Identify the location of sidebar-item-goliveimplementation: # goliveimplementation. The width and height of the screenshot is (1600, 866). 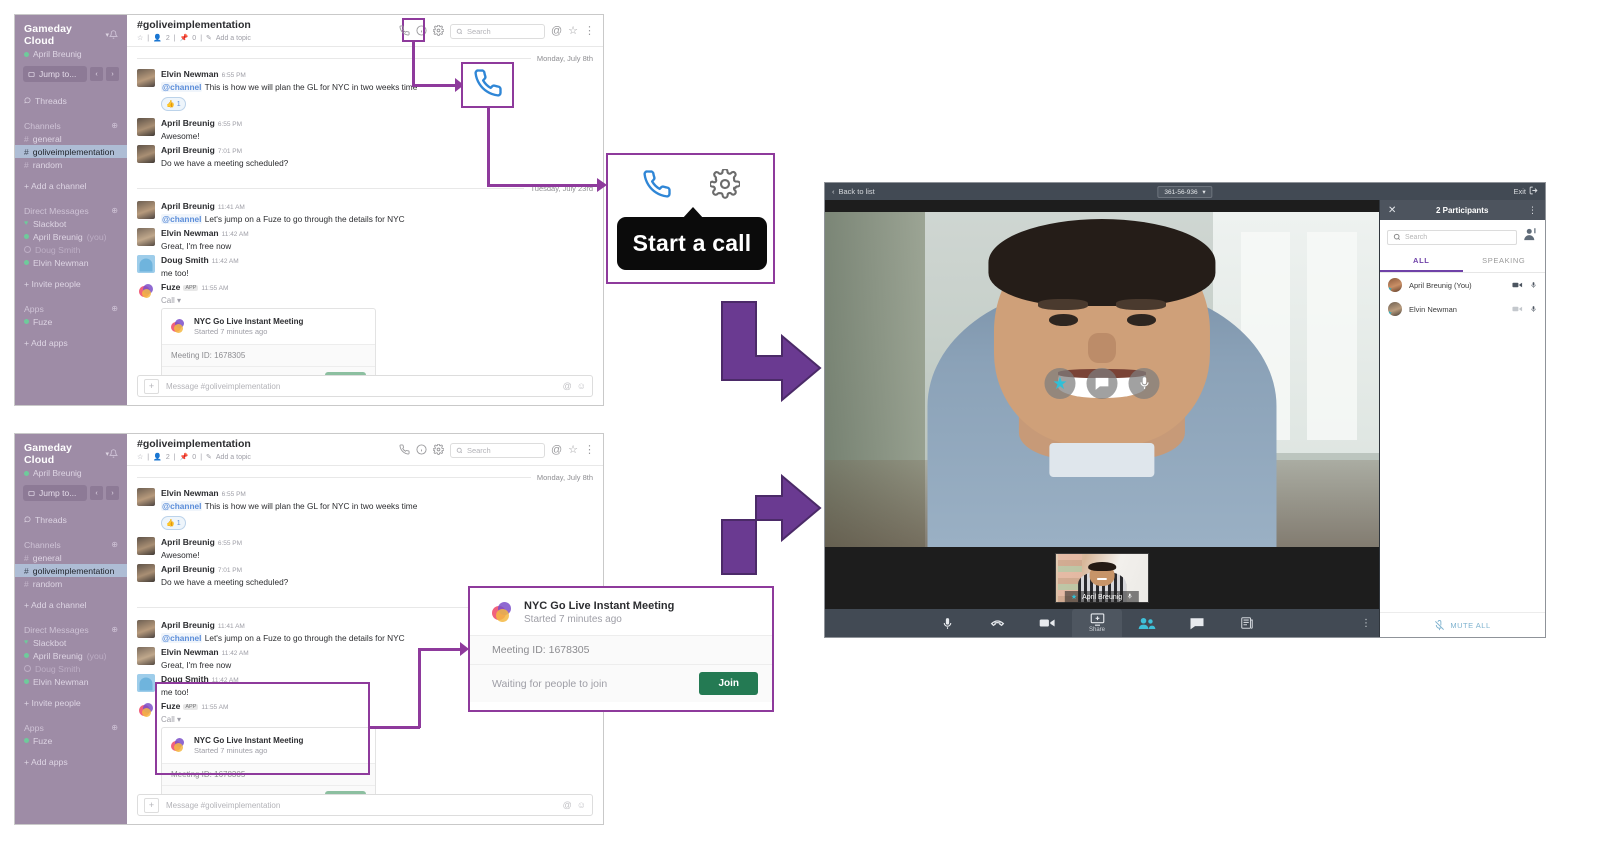
(71, 570).